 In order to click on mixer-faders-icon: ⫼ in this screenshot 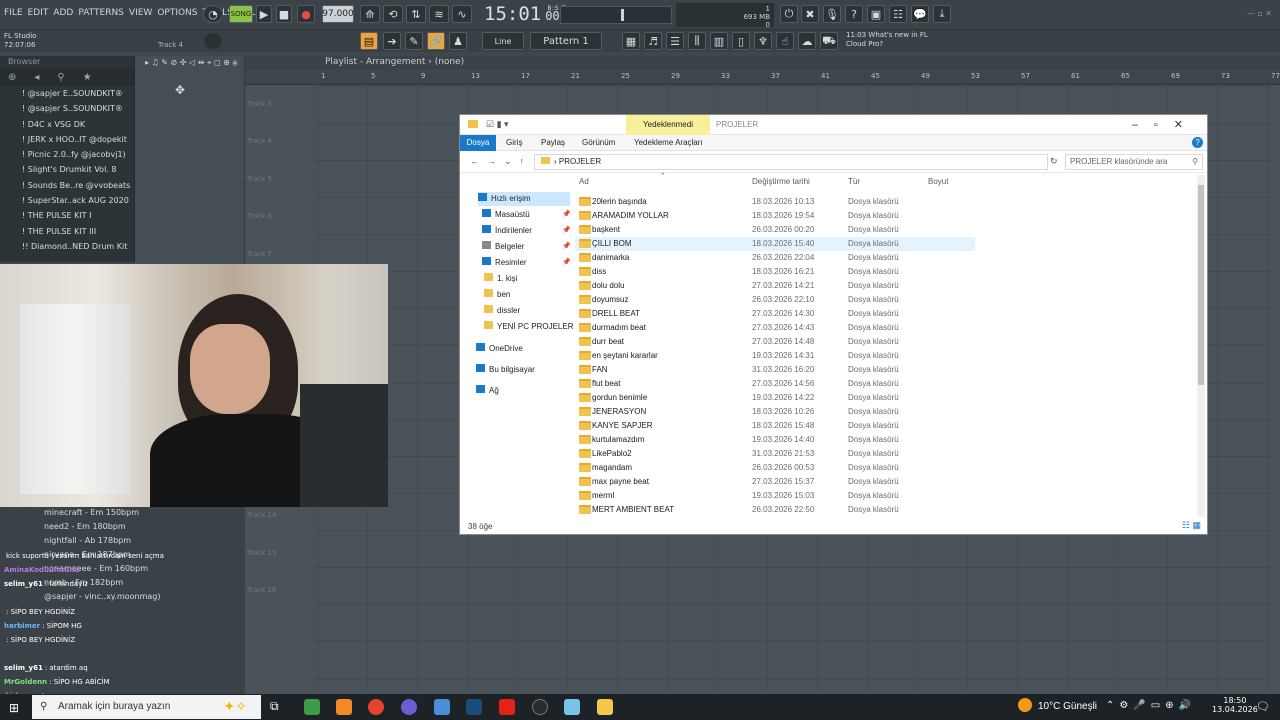, I will do `click(697, 41)`.